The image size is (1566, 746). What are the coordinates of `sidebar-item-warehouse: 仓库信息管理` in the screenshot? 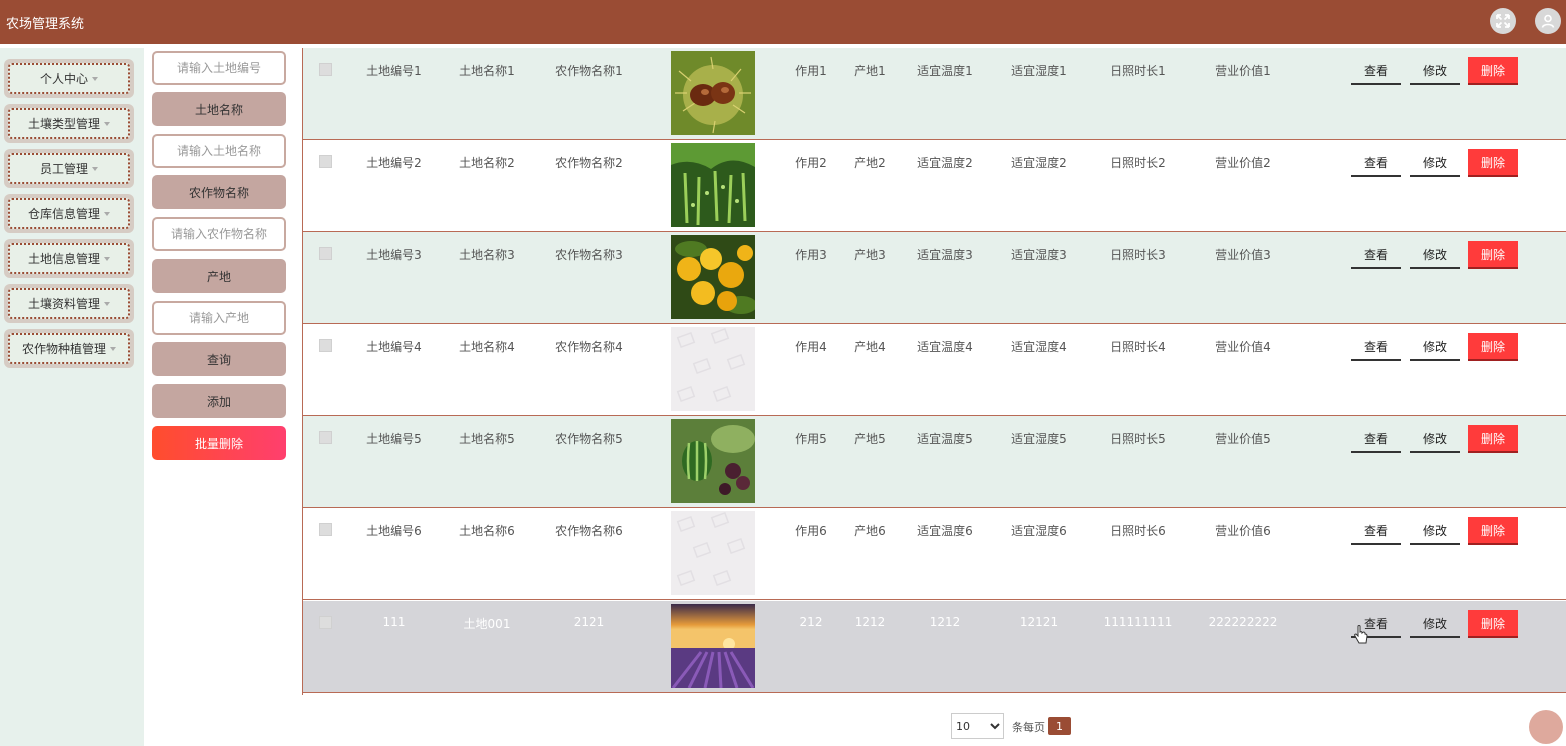 It's located at (69, 213).